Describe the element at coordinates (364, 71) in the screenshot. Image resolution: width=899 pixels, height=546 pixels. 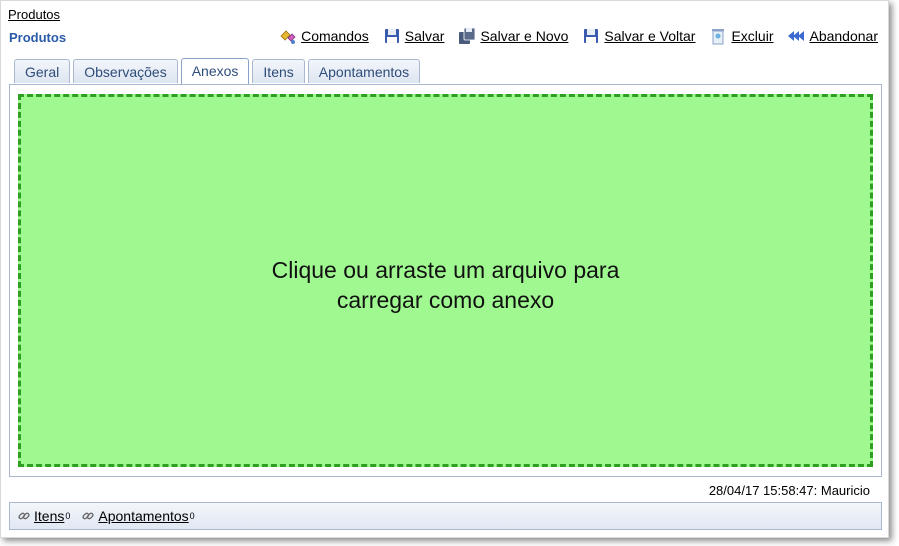
I see `tab-apontamentos: Apontamentos` at that location.